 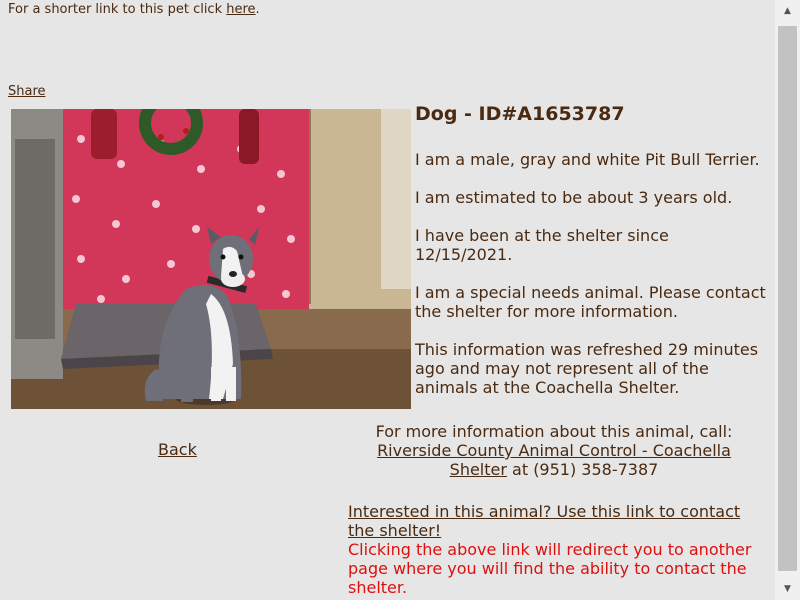 I want to click on vertical-scrollbar: ▲ ▼, so click(x=787, y=300).